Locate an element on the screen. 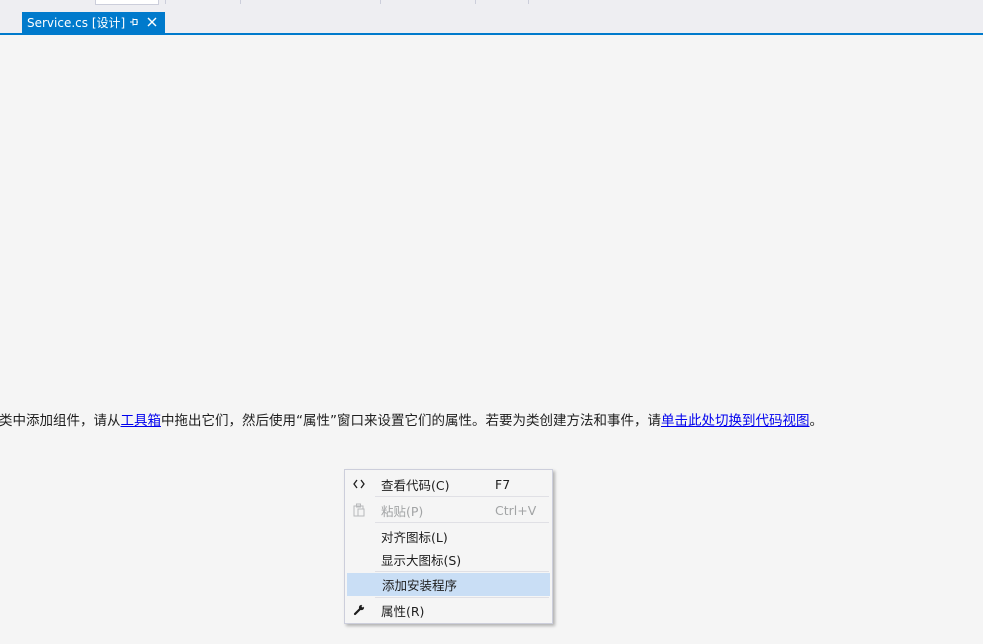 Image resolution: width=983 pixels, height=644 pixels. code-view-link: 单击此处切换到代码视图 is located at coordinates (735, 421).